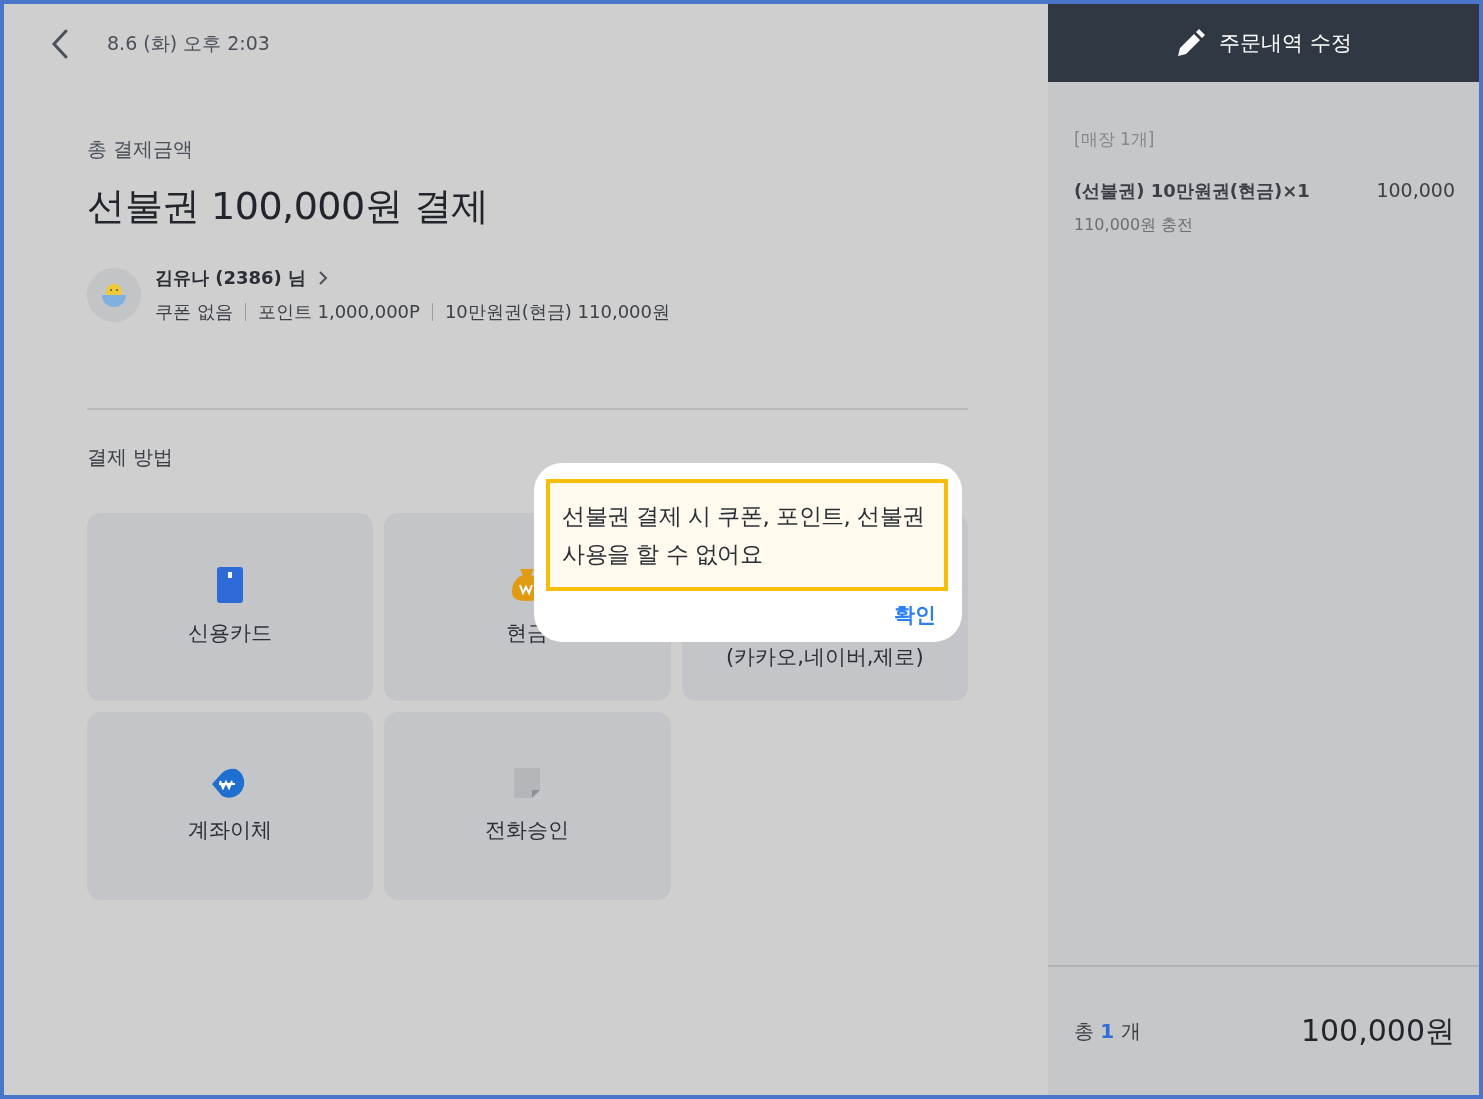 Image resolution: width=1483 pixels, height=1099 pixels. Describe the element at coordinates (288, 206) in the screenshot. I see `payment-headline: 선불권 100,000원 결제` at that location.